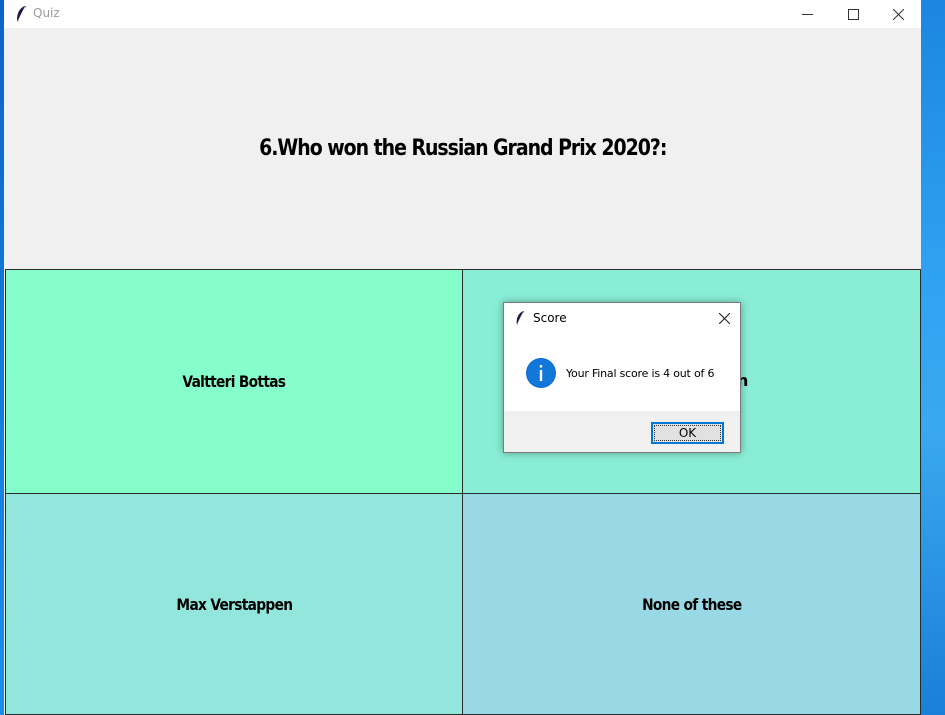 This screenshot has height=715, width=945. I want to click on minimize-icon, so click(807, 14).